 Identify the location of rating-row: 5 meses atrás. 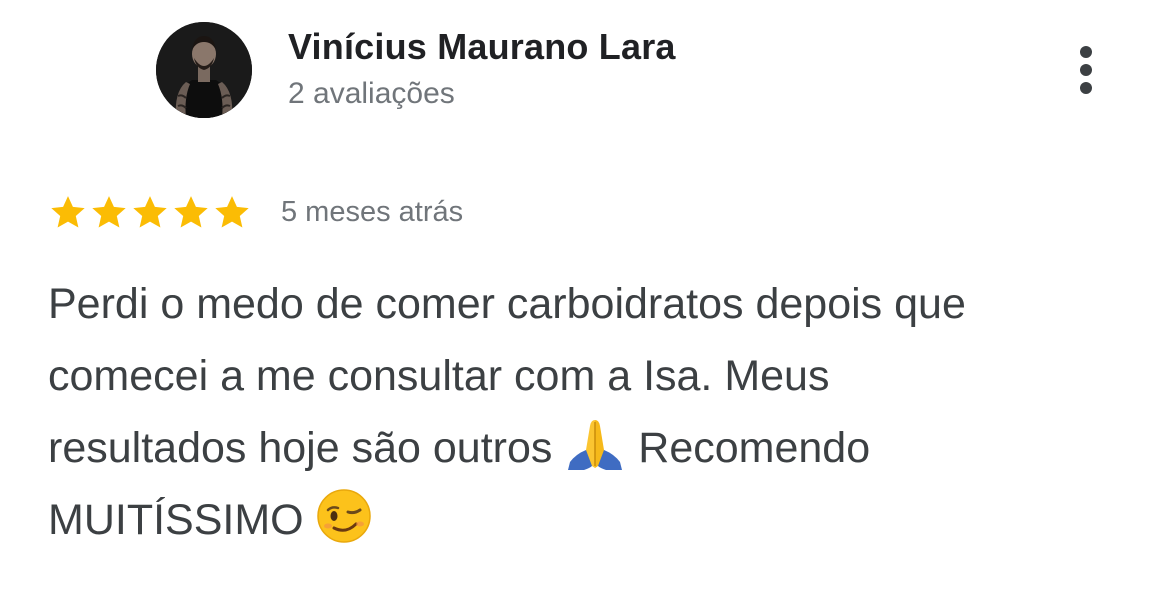
(255, 212).